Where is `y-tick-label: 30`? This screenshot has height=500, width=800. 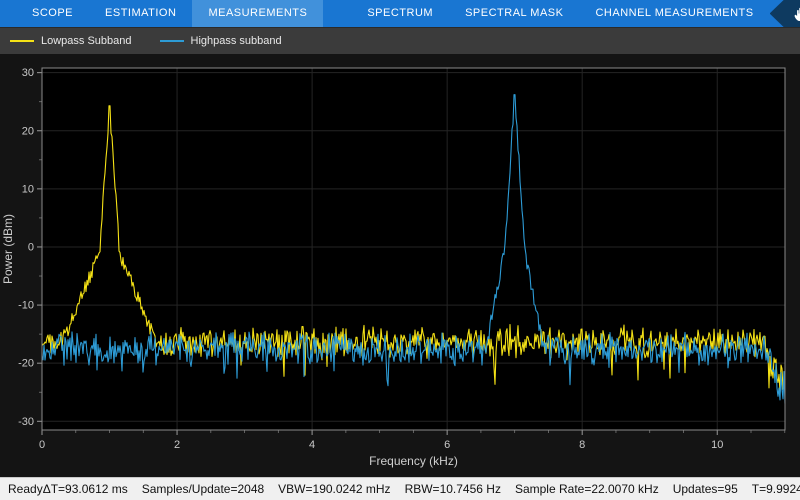
y-tick-label: 30 is located at coordinates (28, 73).